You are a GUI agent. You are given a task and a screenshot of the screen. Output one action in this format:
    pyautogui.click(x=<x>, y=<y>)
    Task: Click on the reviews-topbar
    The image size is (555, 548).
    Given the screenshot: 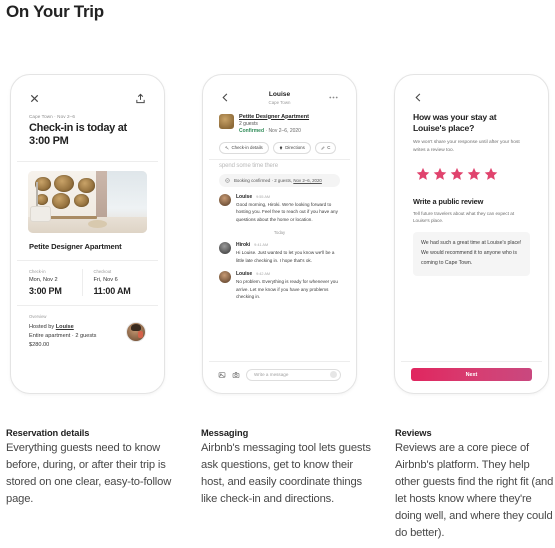 What is the action you would take?
    pyautogui.click(x=471, y=92)
    